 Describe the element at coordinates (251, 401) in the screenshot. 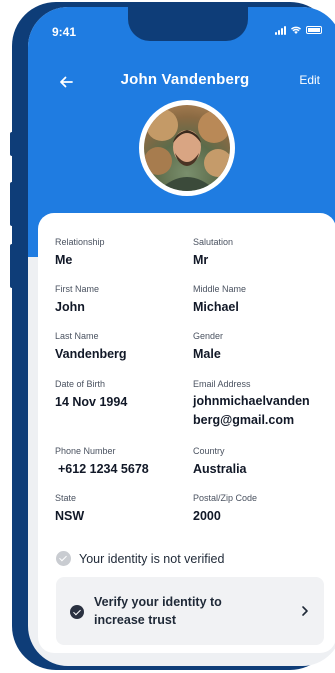

I see `field-value: johnmichaelvanden` at that location.